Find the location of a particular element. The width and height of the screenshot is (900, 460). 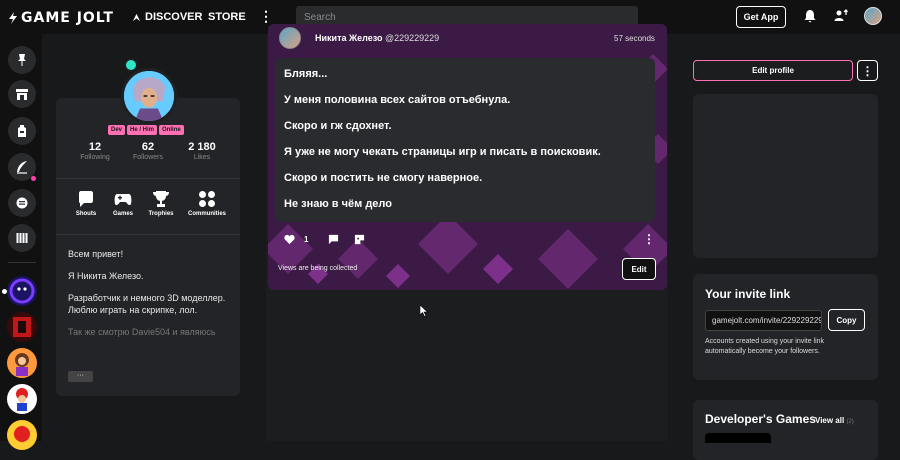

gamejolt-logo: GAME JOLT is located at coordinates (61, 18).